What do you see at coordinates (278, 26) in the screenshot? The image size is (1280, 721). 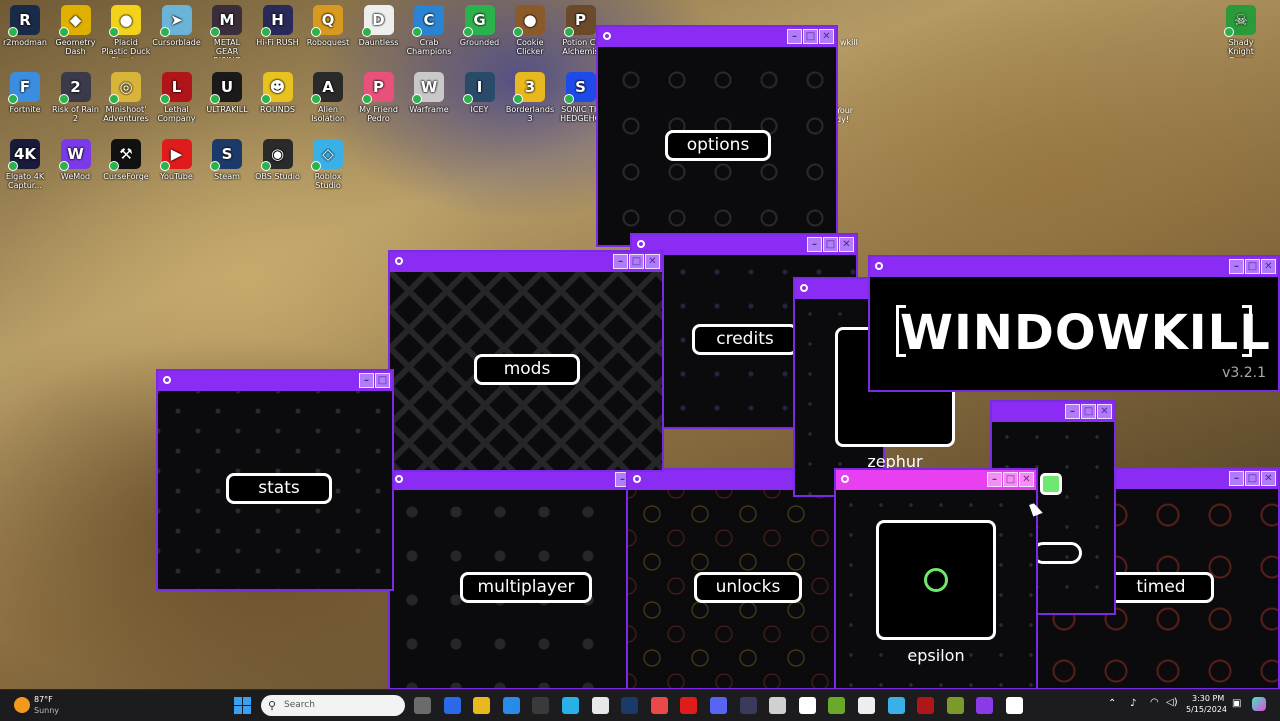 I see `desktop-icon: H Hi-Fi RUSH` at bounding box center [278, 26].